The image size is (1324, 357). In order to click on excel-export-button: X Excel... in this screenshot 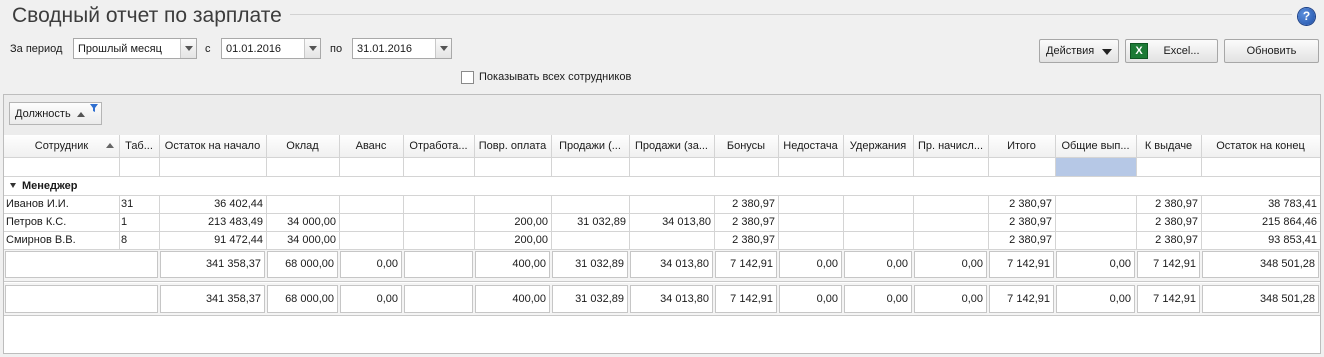, I will do `click(1171, 51)`.